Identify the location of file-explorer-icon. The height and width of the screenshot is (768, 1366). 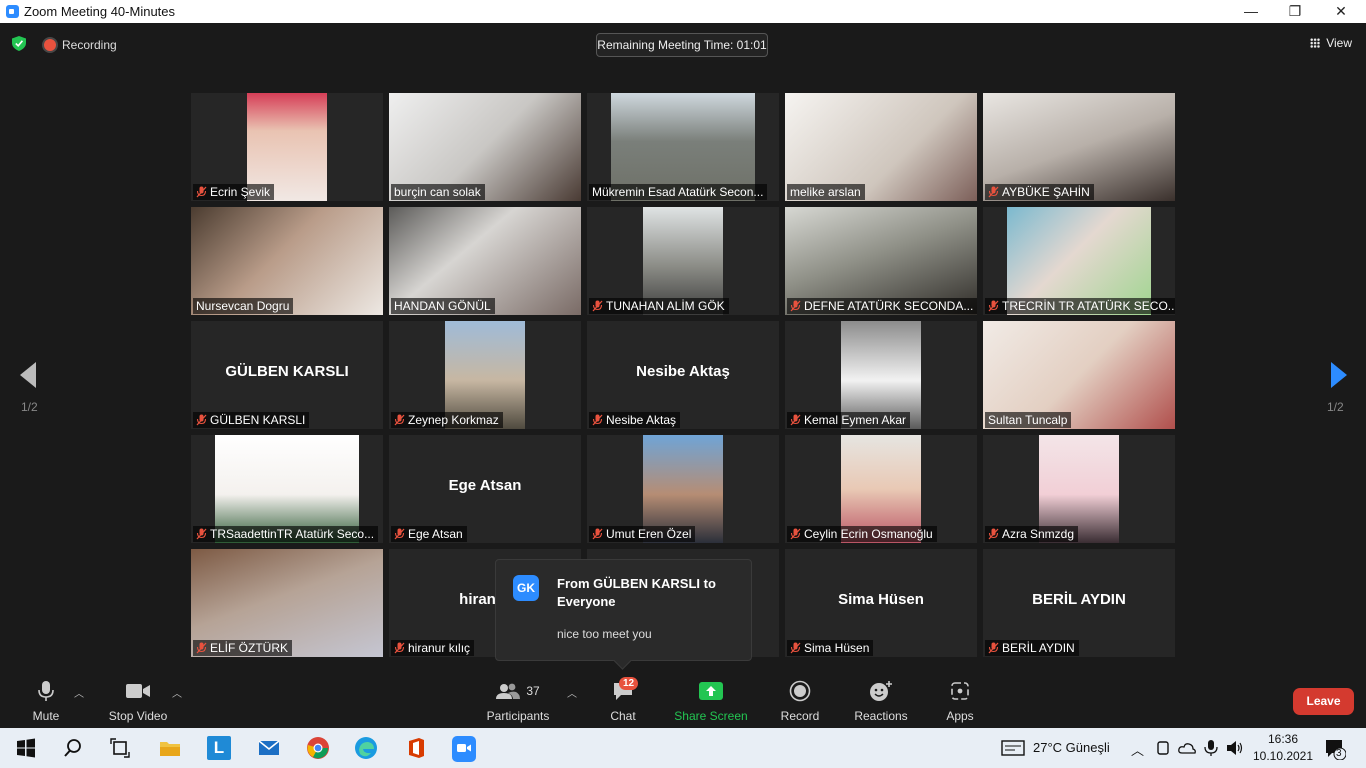
(170, 748).